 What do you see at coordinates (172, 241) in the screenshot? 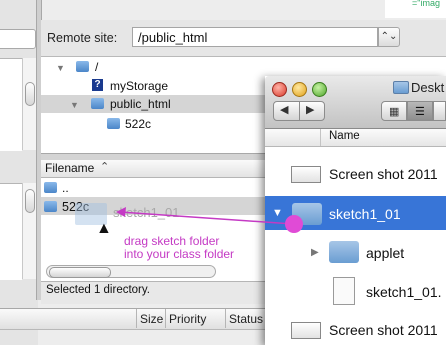
I see `annotation-line-1: drag sketch folder` at bounding box center [172, 241].